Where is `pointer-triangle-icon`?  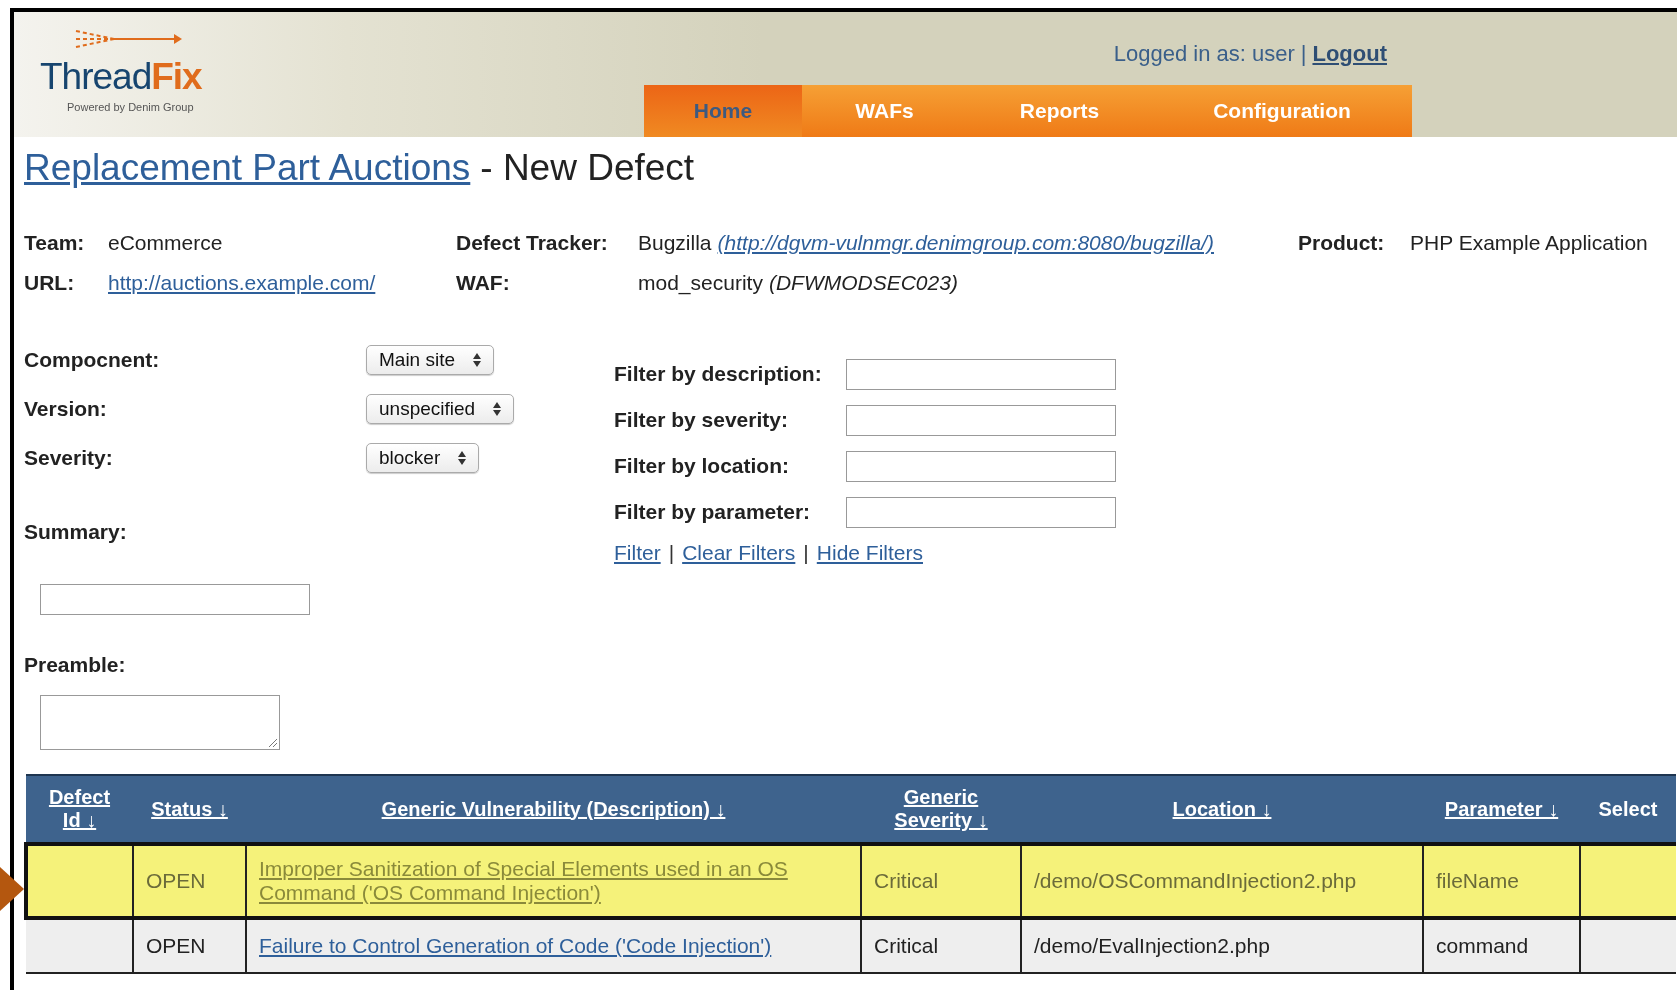 pointer-triangle-icon is located at coordinates (12, 889).